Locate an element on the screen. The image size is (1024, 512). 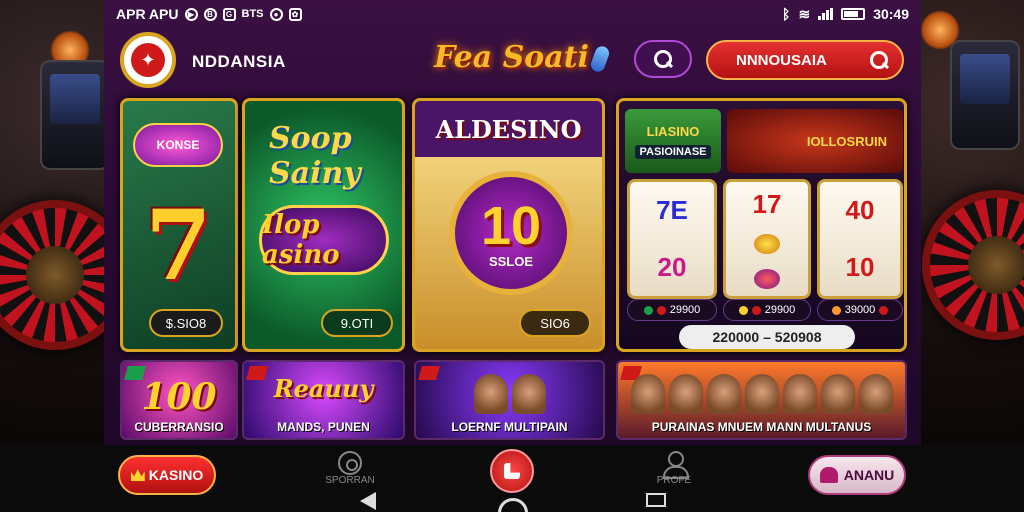
card-badge: Soop Sainy is located at coordinates (315, 156).